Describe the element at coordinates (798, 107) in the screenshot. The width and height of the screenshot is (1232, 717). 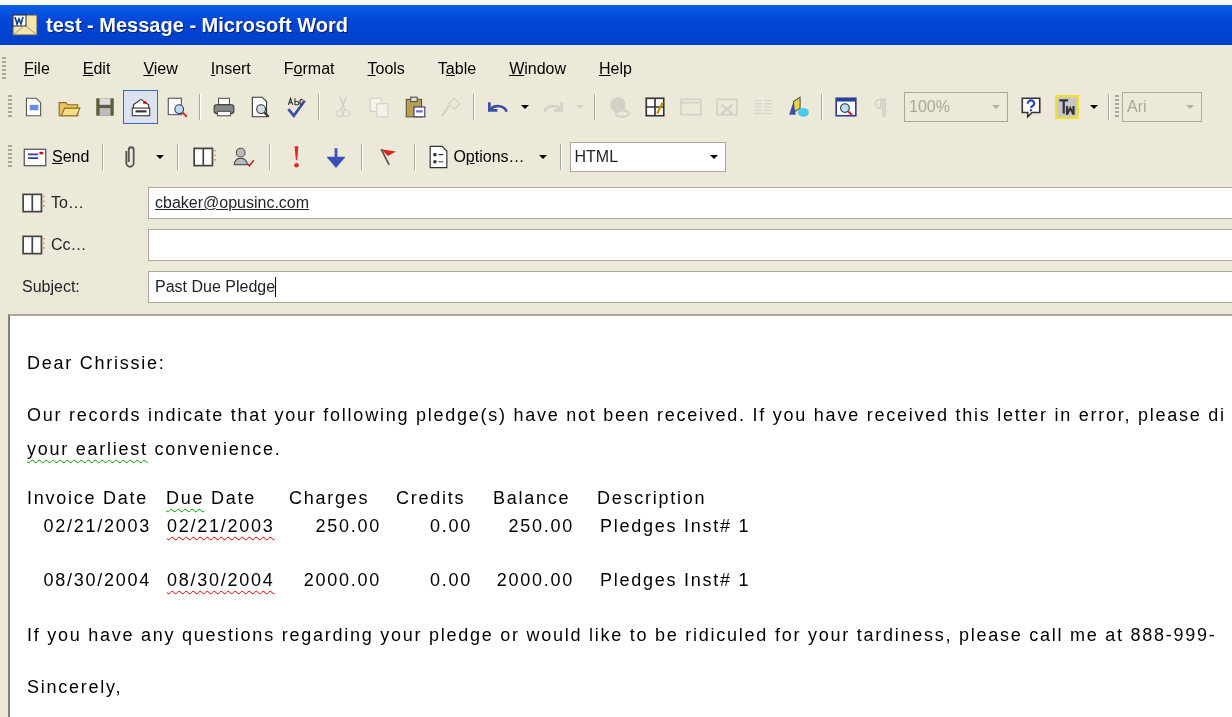
I see `shapes-icon` at that location.